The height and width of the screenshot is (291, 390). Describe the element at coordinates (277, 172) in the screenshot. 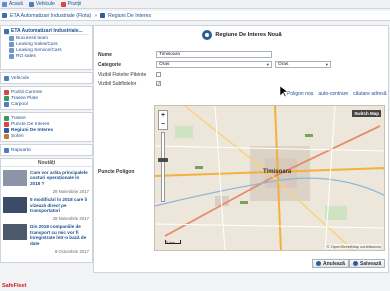

I see `city-label: Timișoara` at that location.